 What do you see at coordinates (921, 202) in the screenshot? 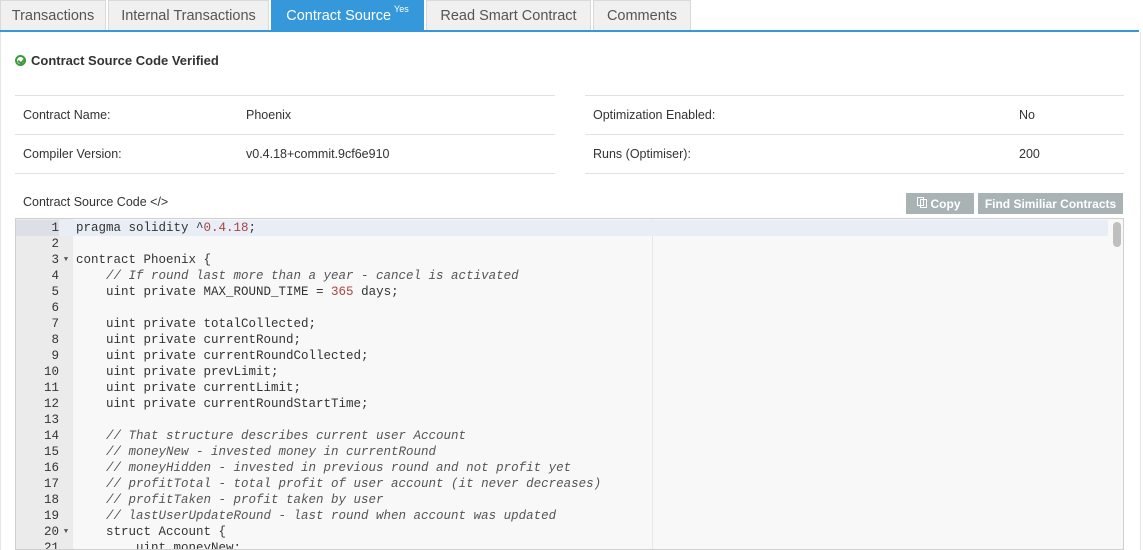
I see `copy-icon` at bounding box center [921, 202].